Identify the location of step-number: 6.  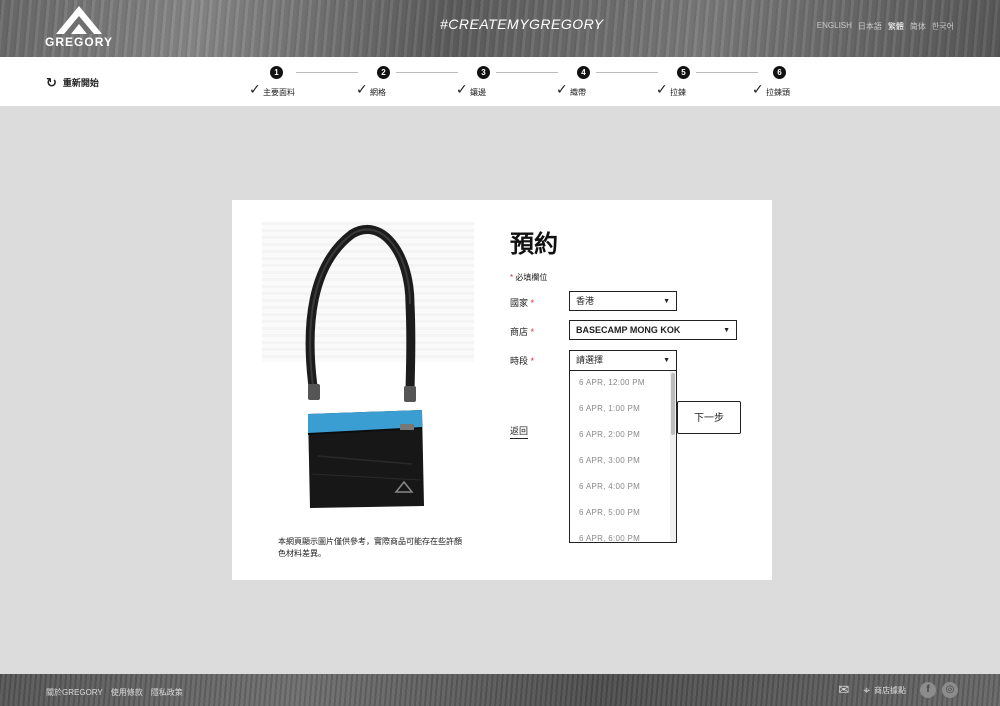
(779, 72).